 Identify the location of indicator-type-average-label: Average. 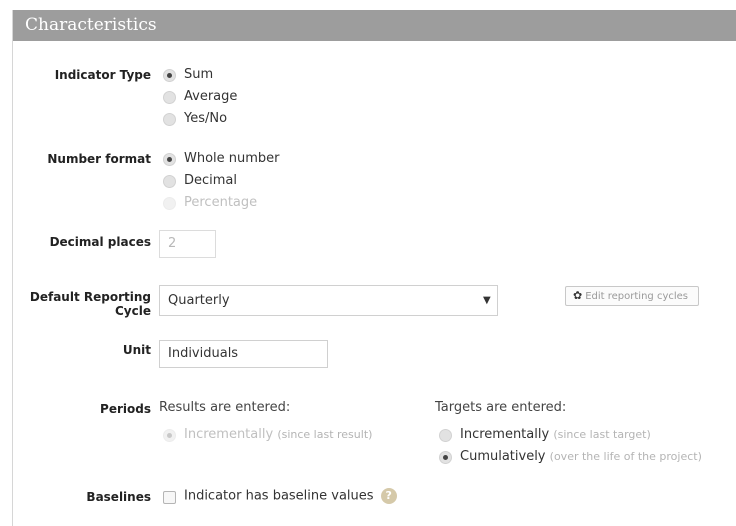
(210, 96).